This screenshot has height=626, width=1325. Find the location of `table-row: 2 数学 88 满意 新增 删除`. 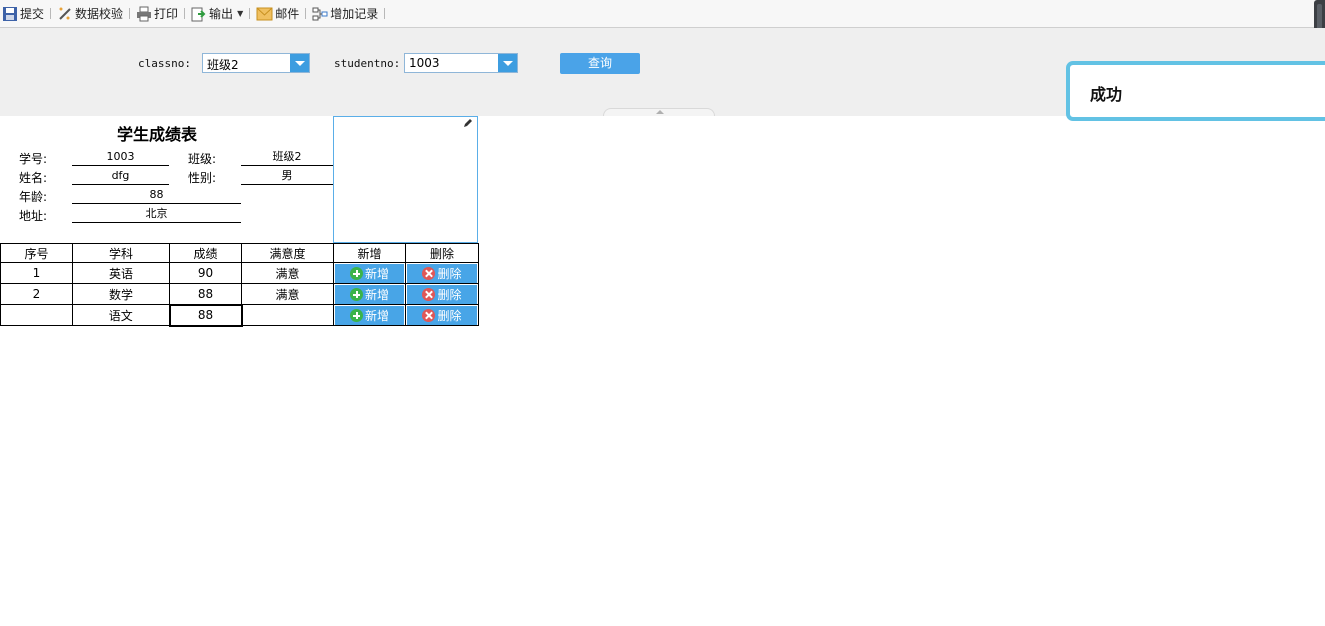

table-row: 2 数学 88 满意 新增 删除 is located at coordinates (239, 294).